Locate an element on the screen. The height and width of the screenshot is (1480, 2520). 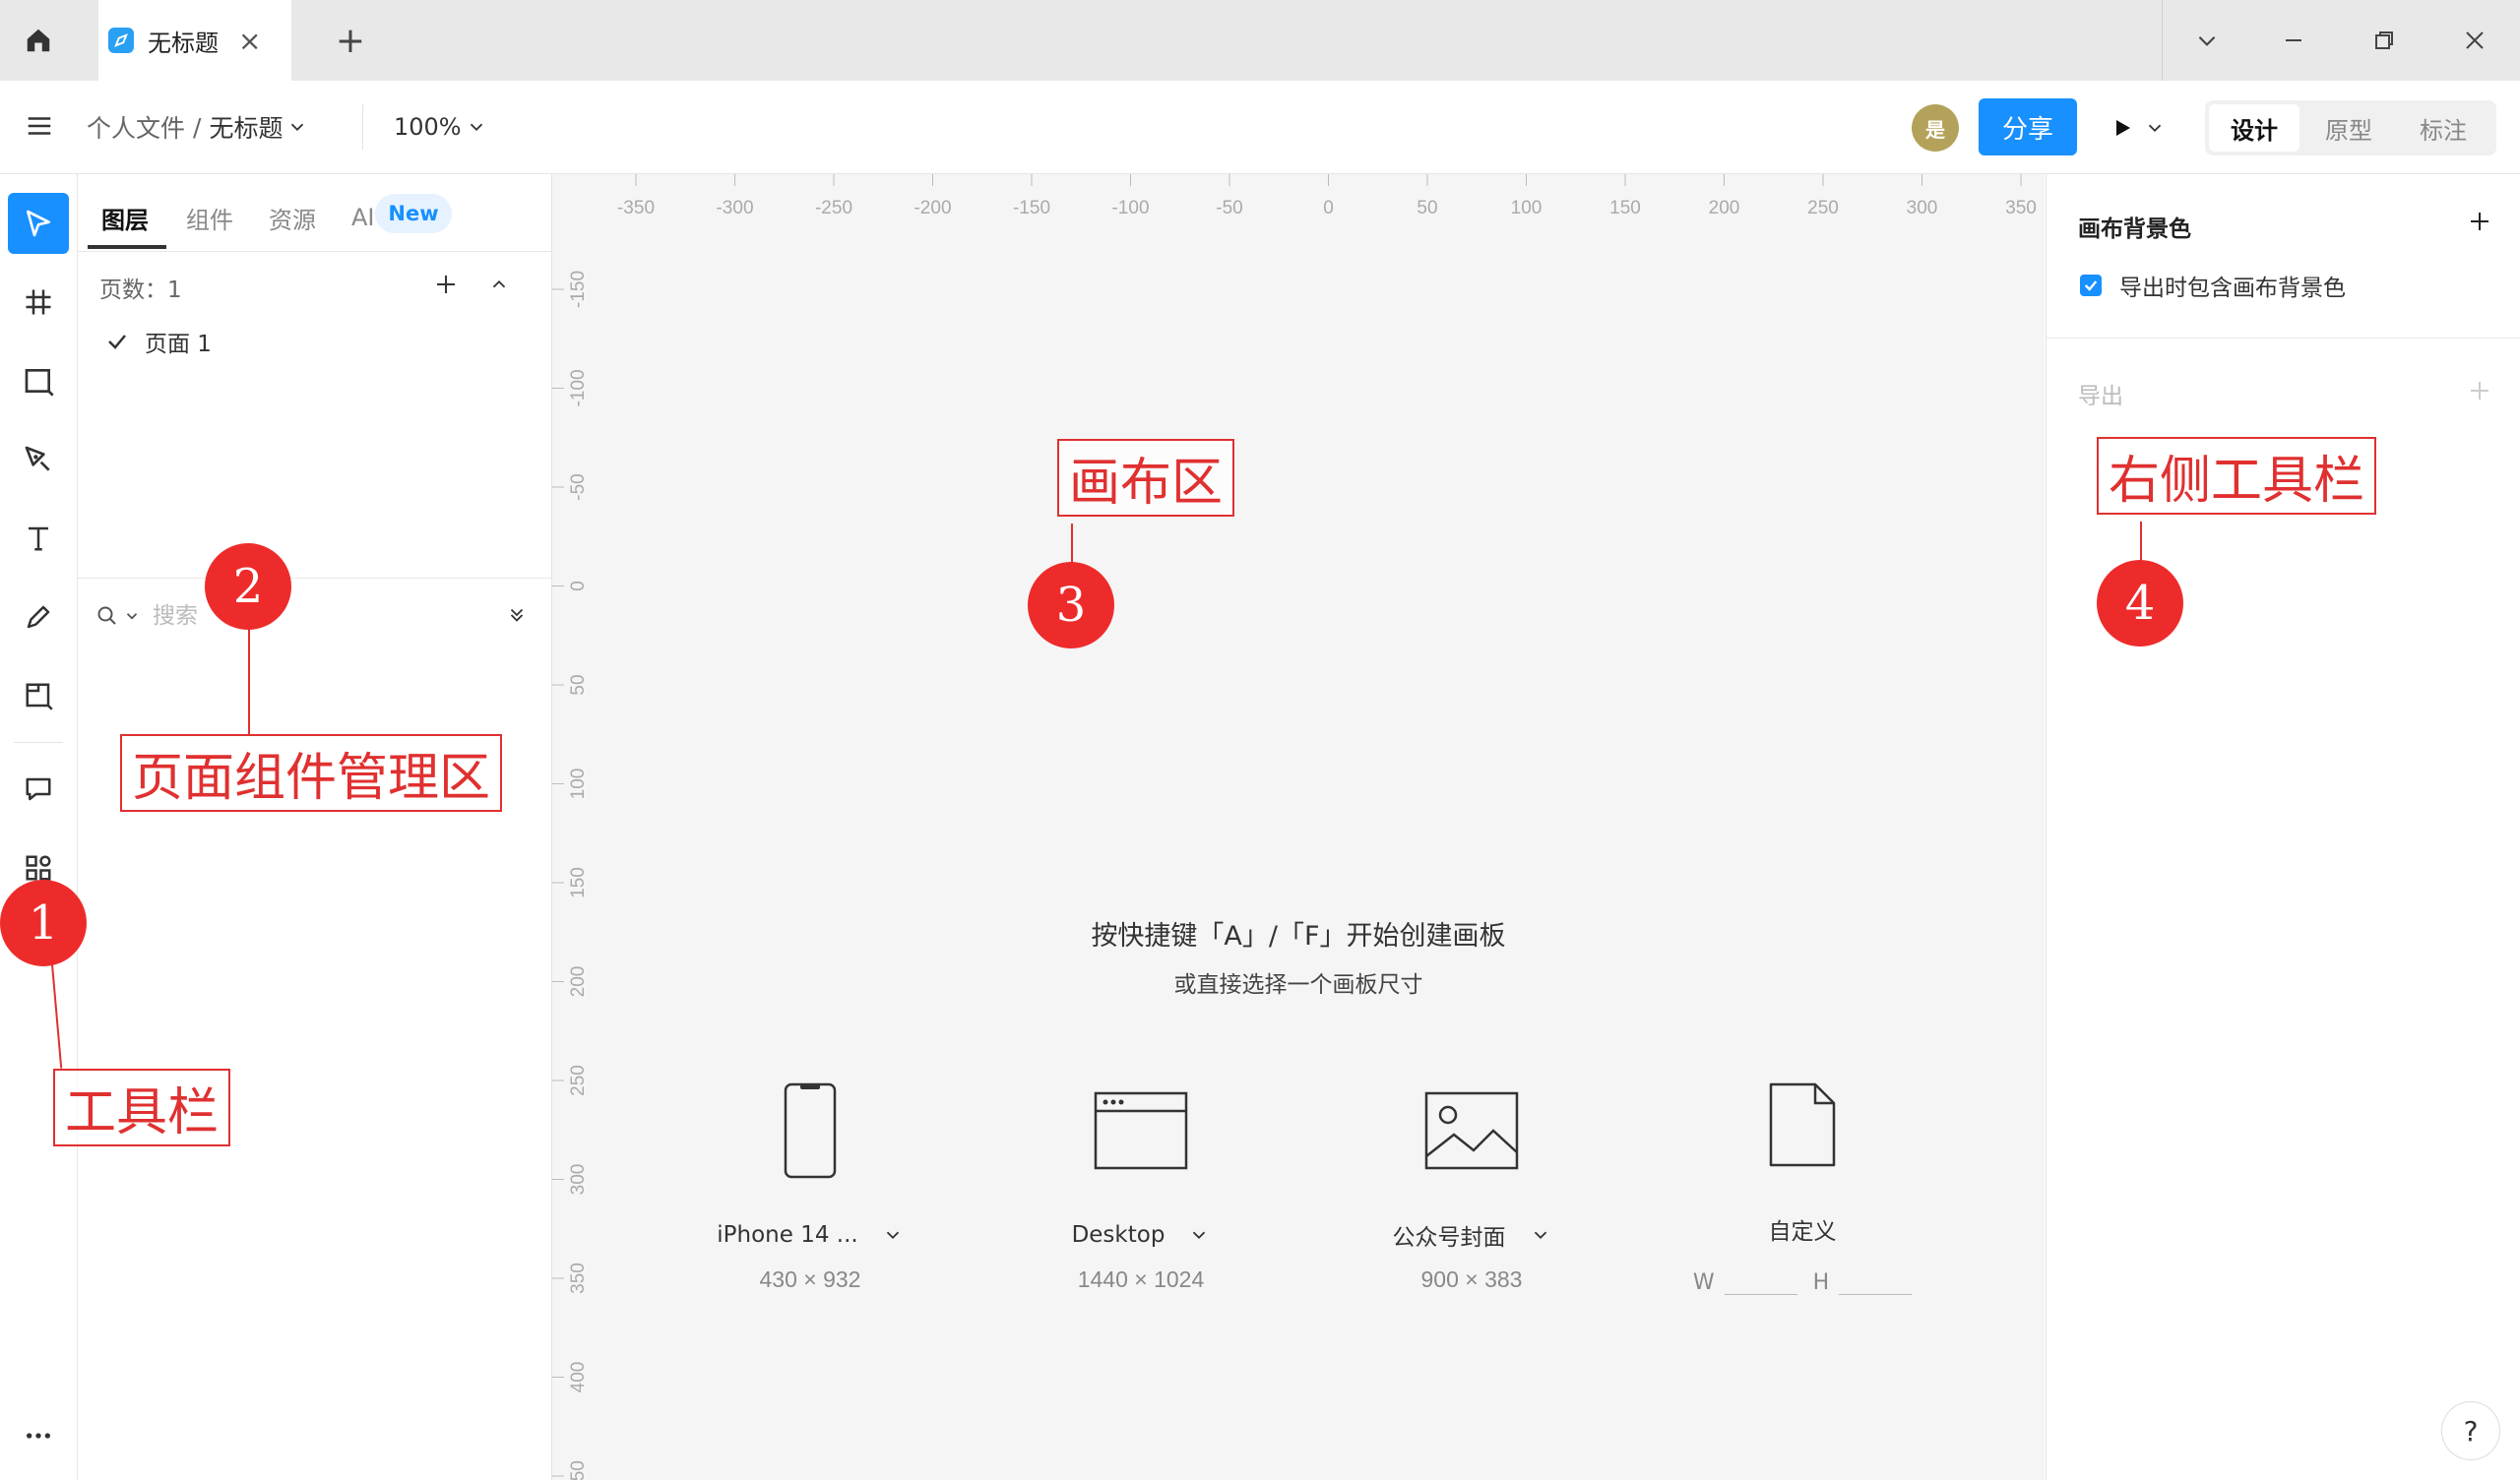
preset-iphone: iPhone 14 ... 430 × 932 is located at coordinates (810, 1276).